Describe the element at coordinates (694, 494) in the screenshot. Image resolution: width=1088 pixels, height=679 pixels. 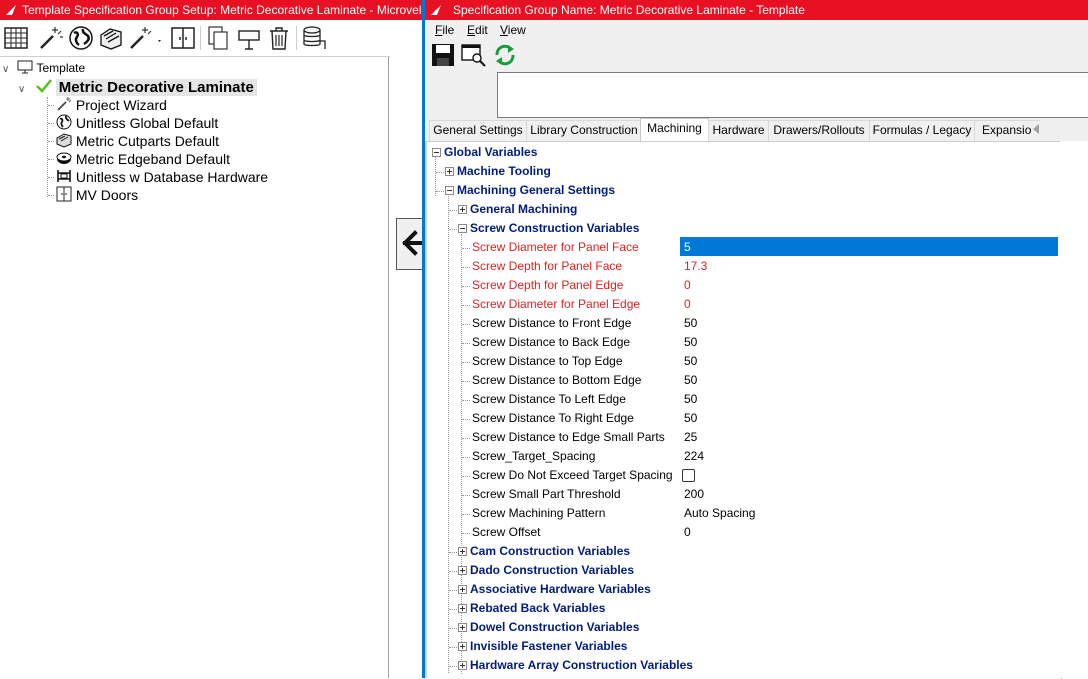
I see `property-value: 200` at that location.